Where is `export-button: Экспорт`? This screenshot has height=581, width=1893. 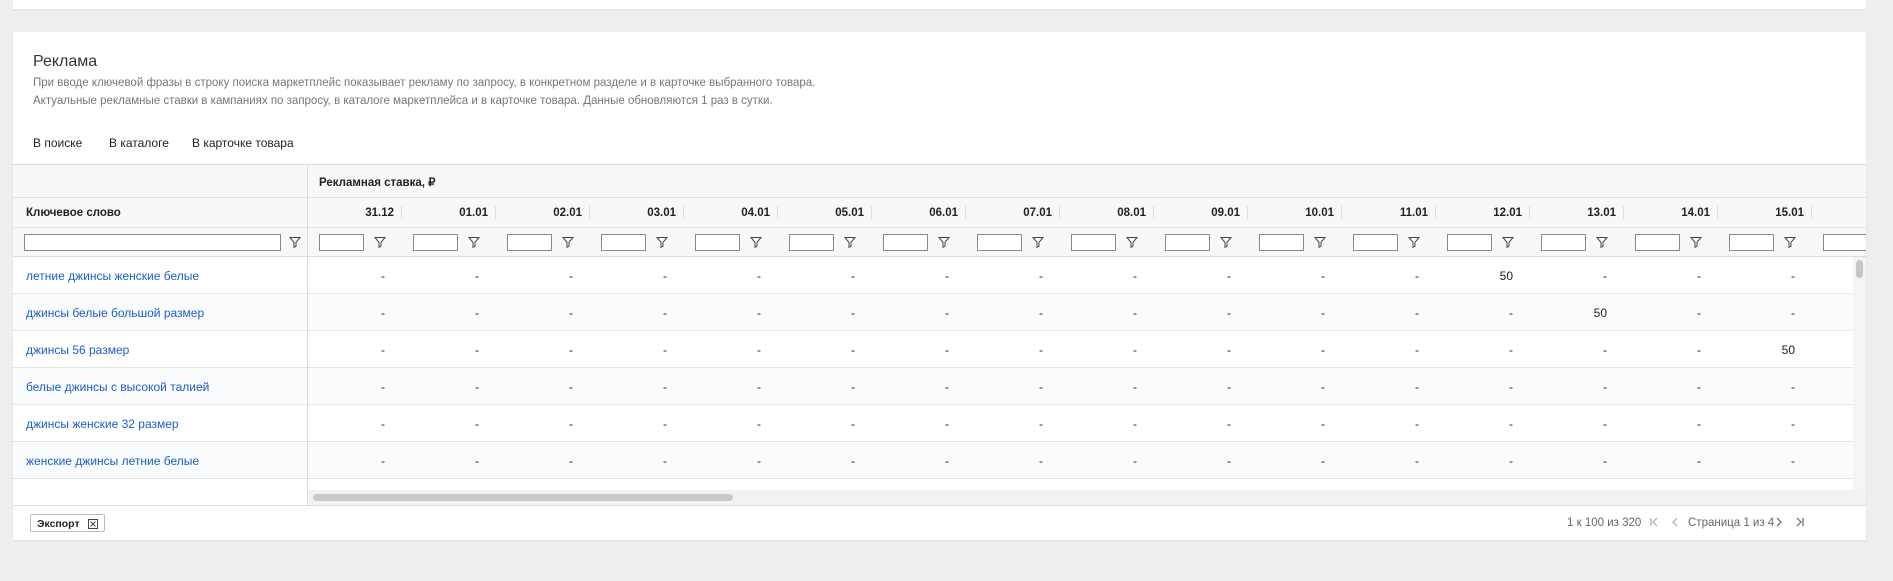 export-button: Экспорт is located at coordinates (67, 523).